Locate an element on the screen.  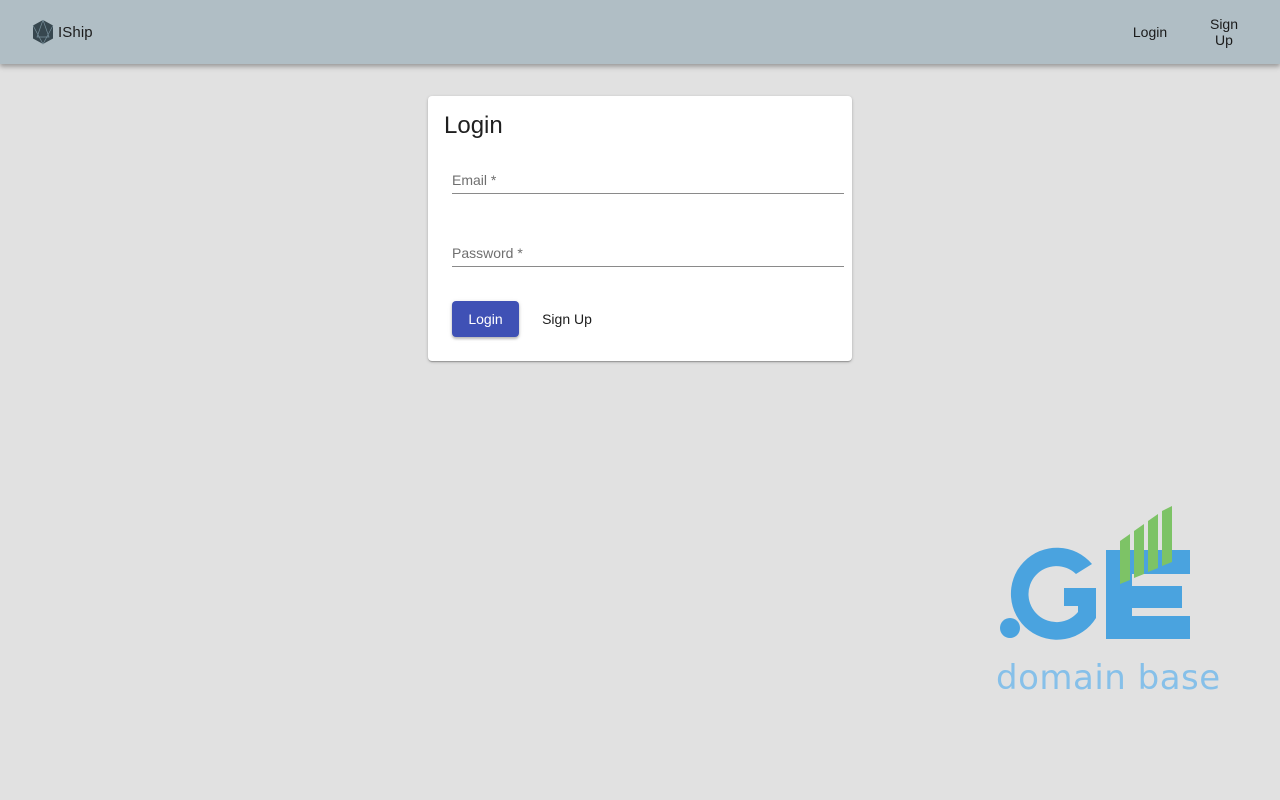
password-field: Password * is located at coordinates (648, 247).